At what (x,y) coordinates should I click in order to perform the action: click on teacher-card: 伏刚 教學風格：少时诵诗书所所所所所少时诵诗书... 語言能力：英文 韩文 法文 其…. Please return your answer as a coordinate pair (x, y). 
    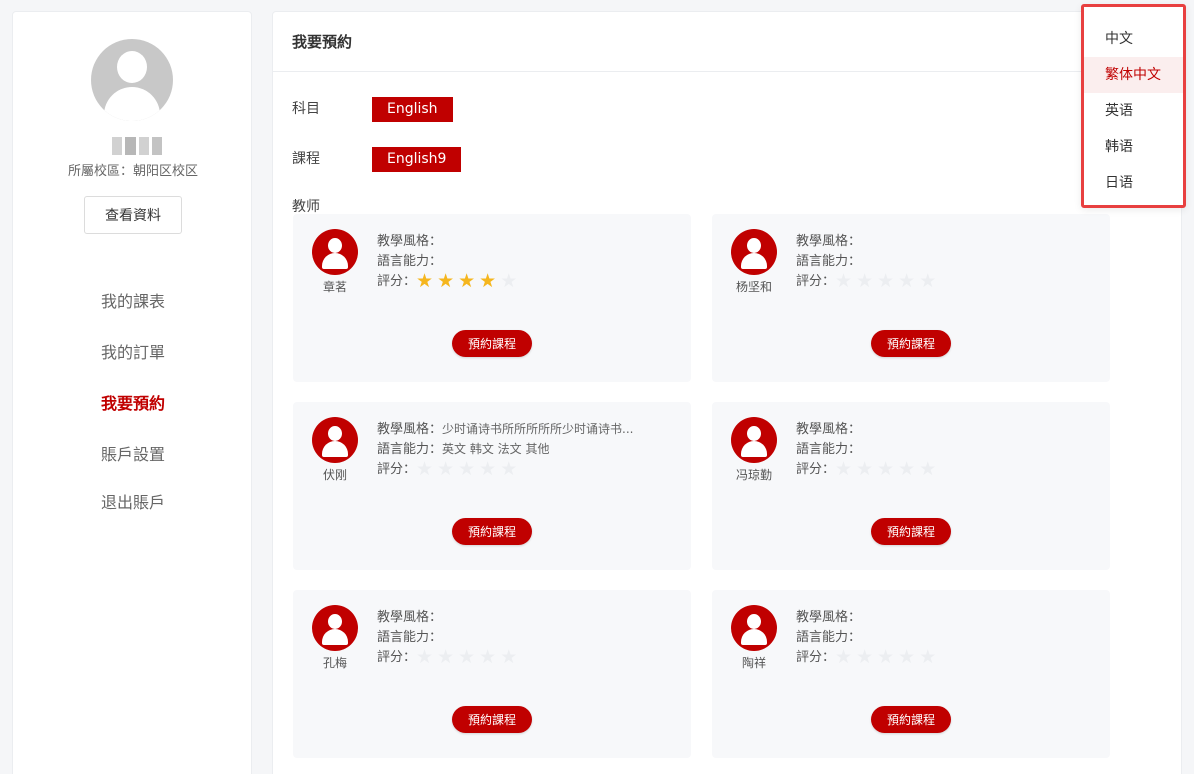
    Looking at the image, I should click on (492, 486).